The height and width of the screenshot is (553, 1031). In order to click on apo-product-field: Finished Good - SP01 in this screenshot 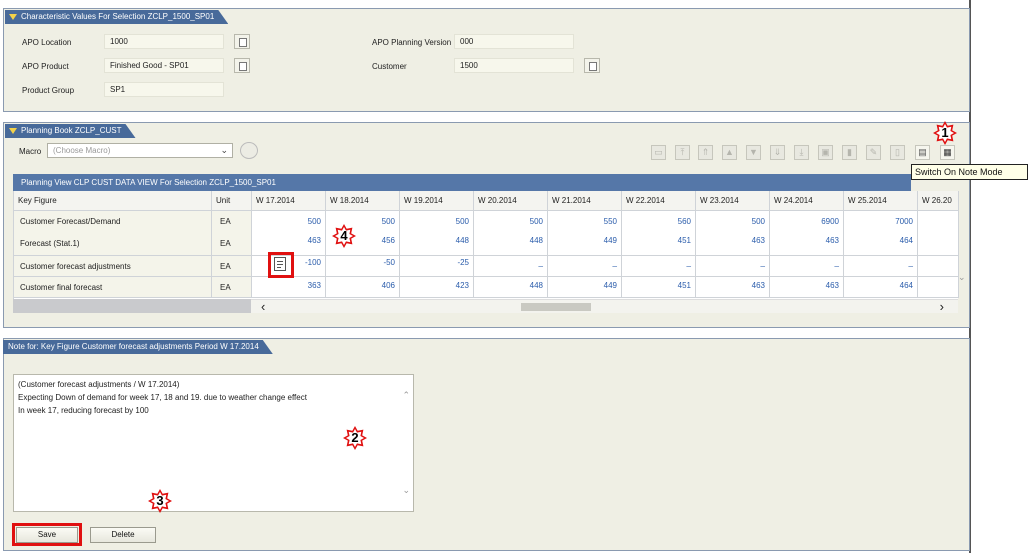, I will do `click(164, 65)`.